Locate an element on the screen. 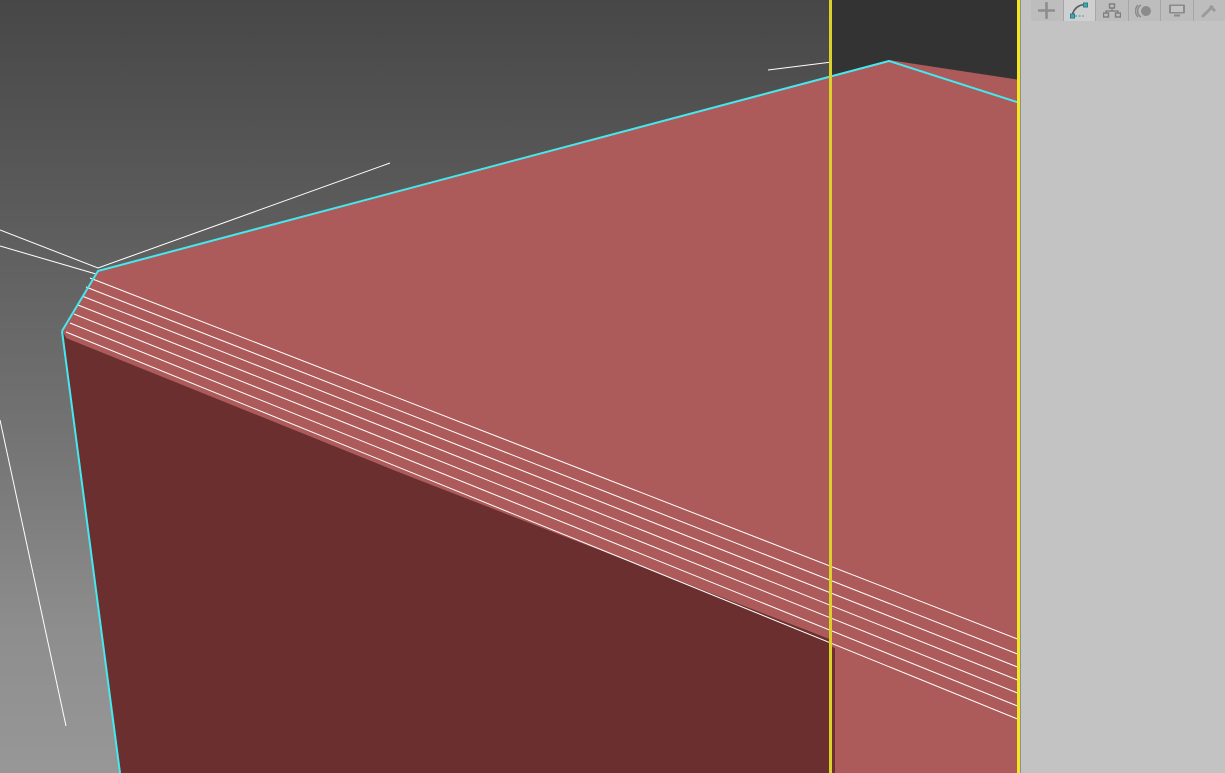 The height and width of the screenshot is (773, 1225). display-tab is located at coordinates (1177, 10).